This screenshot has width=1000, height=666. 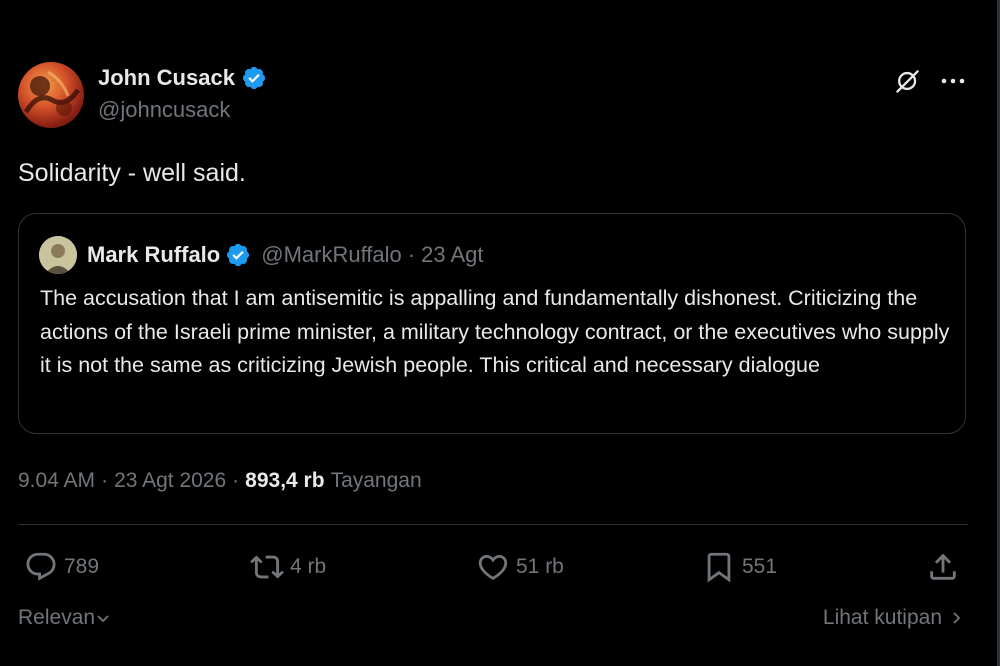 I want to click on view-quotes-link: Lihat kutipan, so click(x=893, y=618).